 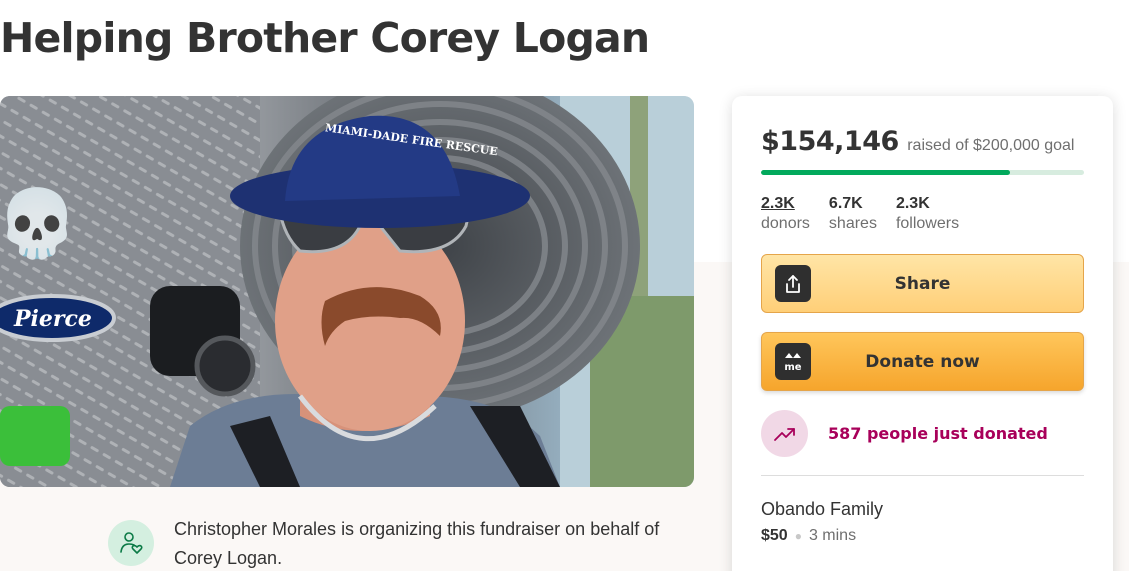 I want to click on heart-hand-icon, so click(x=131, y=543).